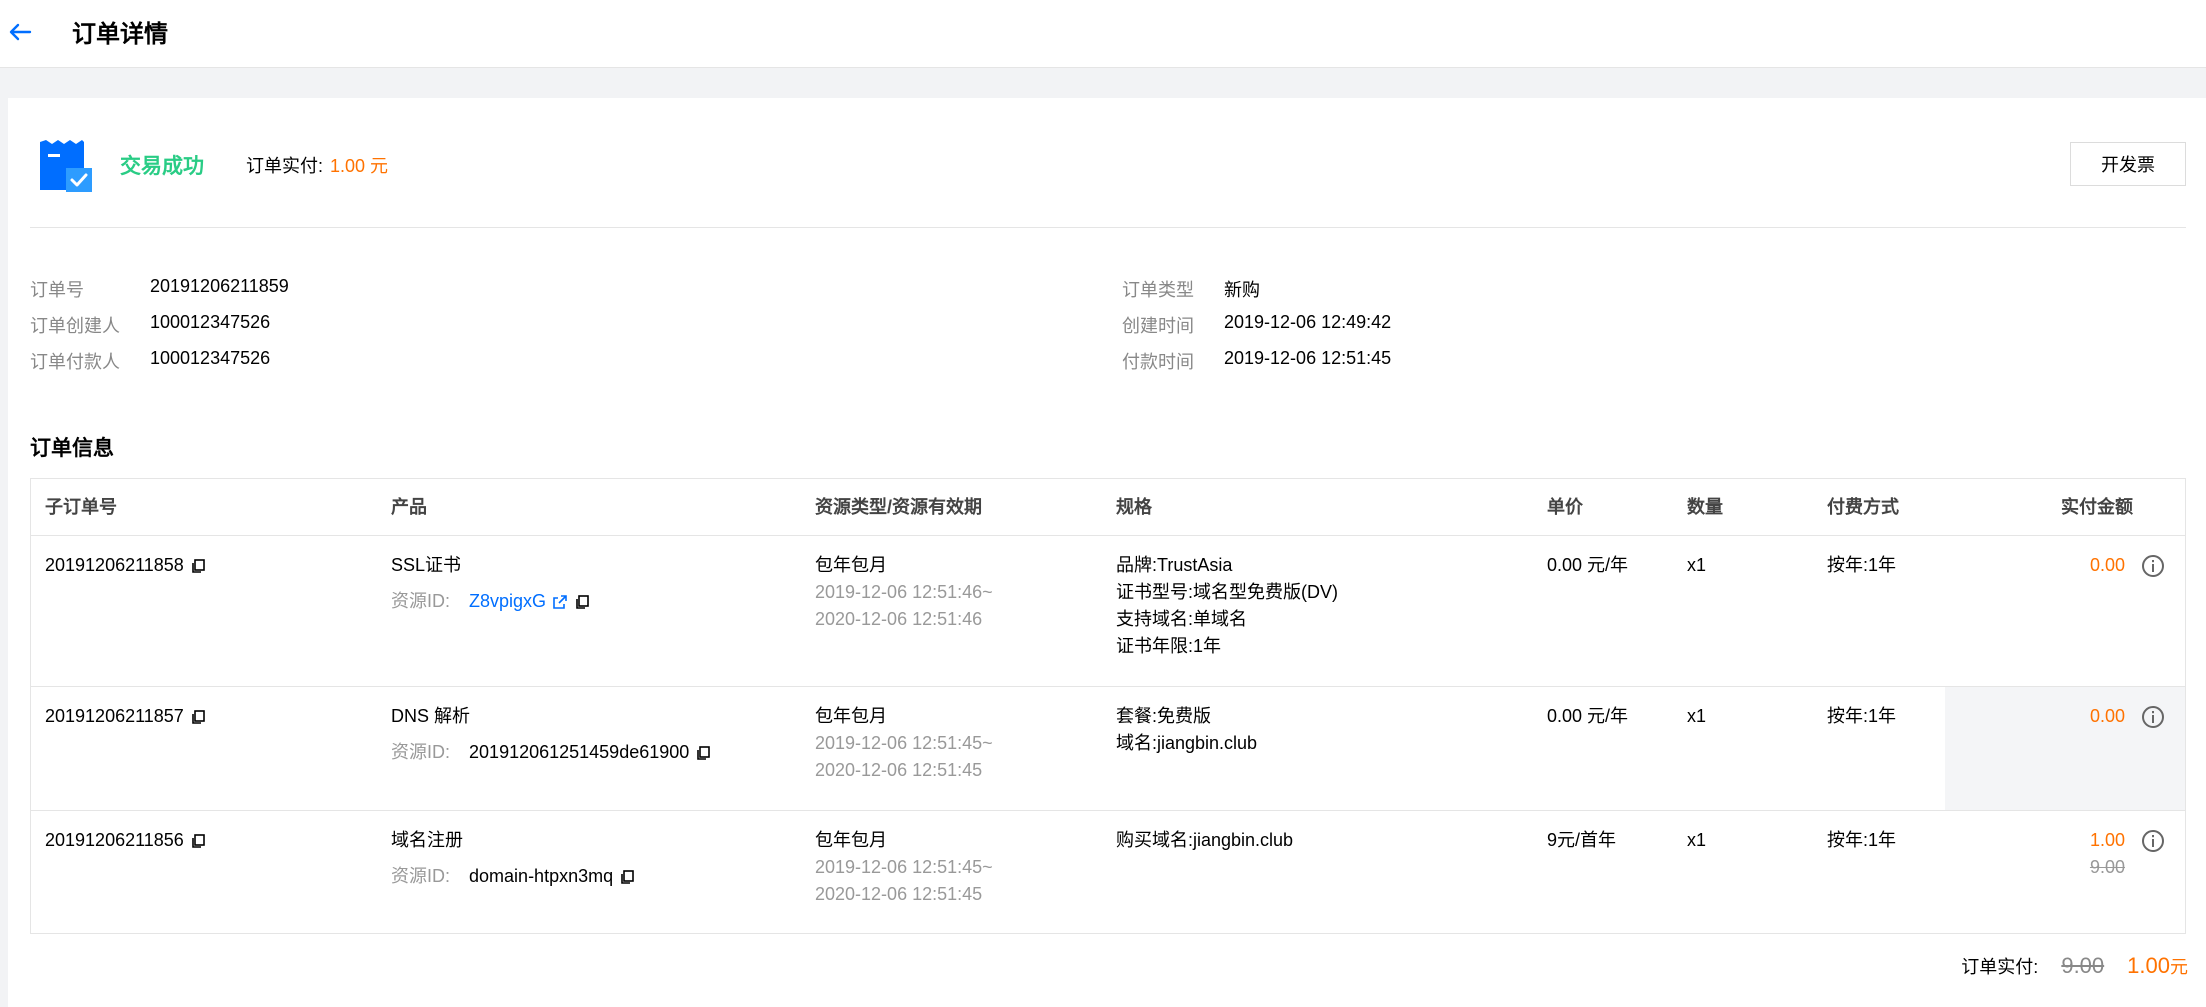 This screenshot has width=2206, height=1007. What do you see at coordinates (2083, 965) in the screenshot?
I see `total-original: 9.00` at bounding box center [2083, 965].